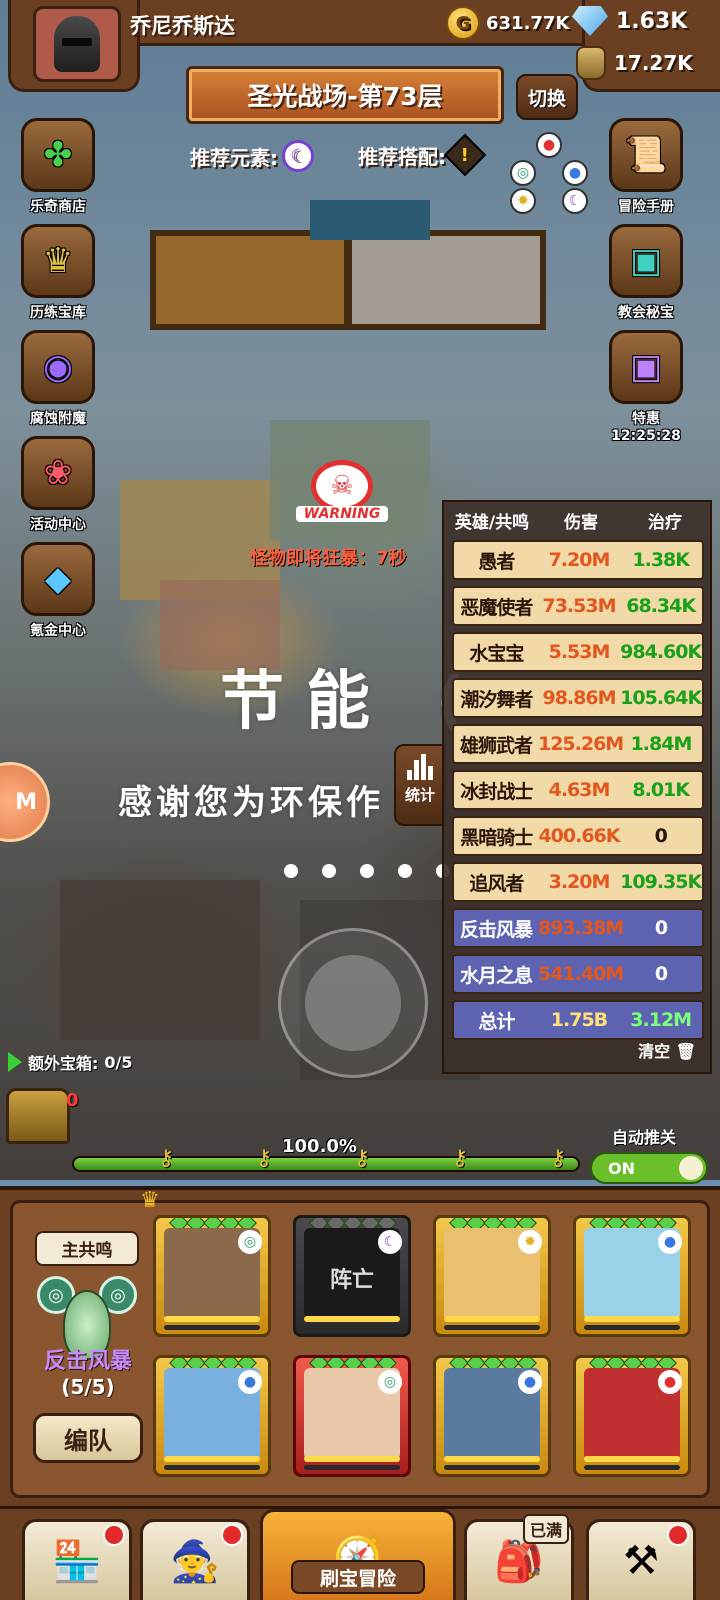 This screenshot has height=1600, width=720. What do you see at coordinates (519, 1561) in the screenshot?
I see `backpack-icon: 🎒` at bounding box center [519, 1561].